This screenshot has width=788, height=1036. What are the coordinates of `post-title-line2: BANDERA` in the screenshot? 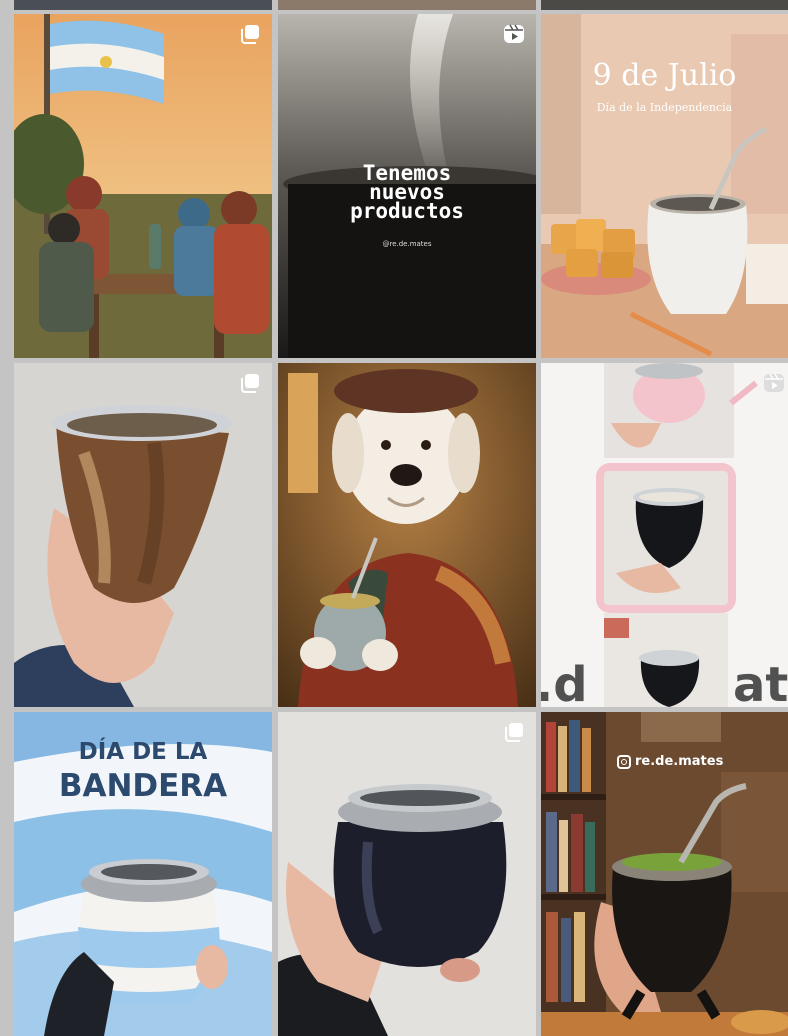 It's located at (143, 786).